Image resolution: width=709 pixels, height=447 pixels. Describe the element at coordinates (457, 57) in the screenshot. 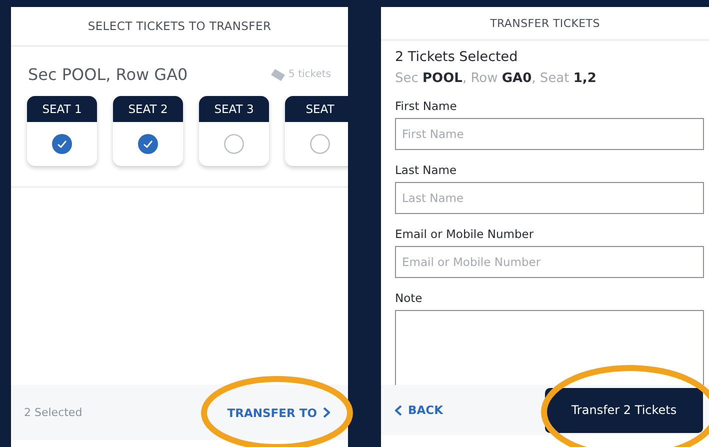

I see `tickets-selected-label: 2 Tickets Selected` at that location.